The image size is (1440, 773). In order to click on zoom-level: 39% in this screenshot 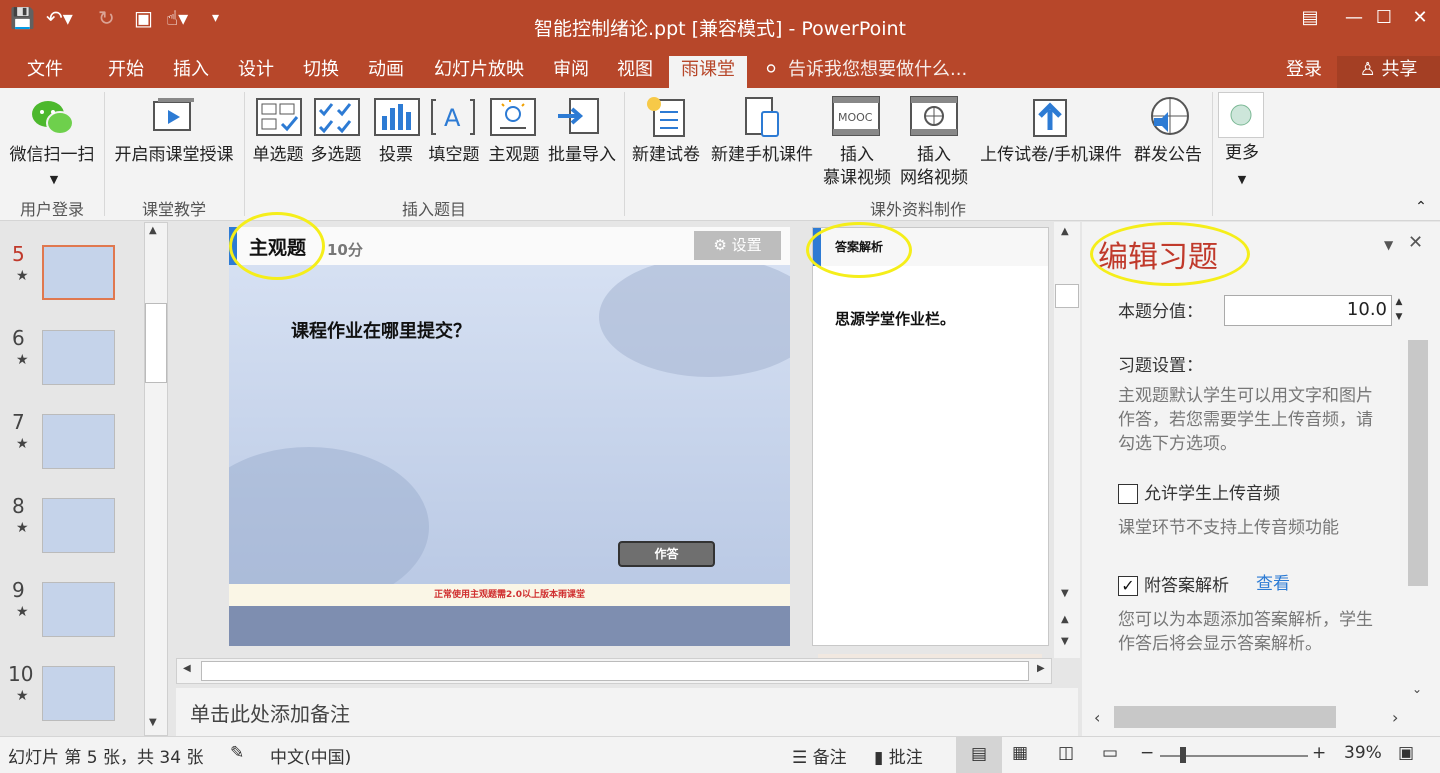, I will do `click(1363, 753)`.